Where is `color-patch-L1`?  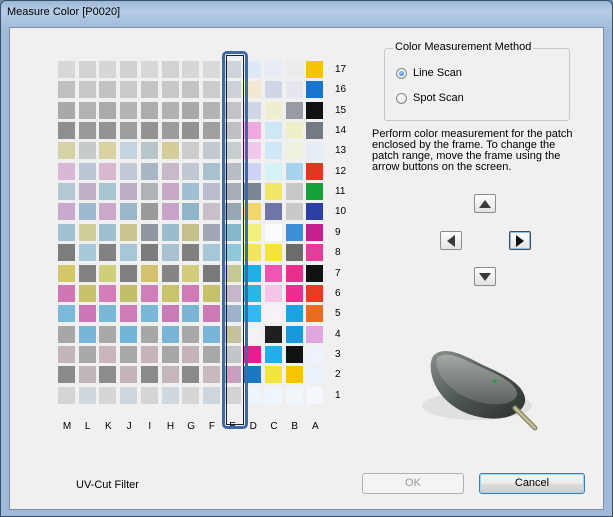 color-patch-L1 is located at coordinates (87, 395).